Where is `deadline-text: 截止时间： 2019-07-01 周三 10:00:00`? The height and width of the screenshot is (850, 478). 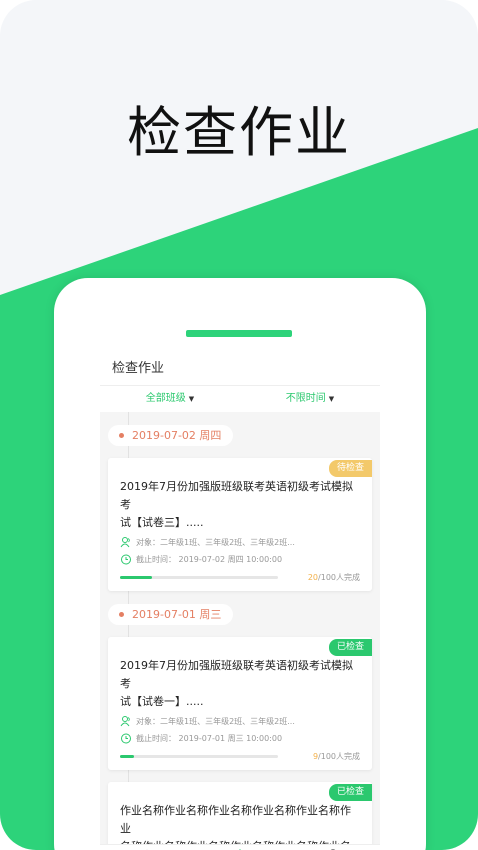
deadline-text: 截止时间： 2019-07-01 周三 10:00:00 is located at coordinates (209, 738).